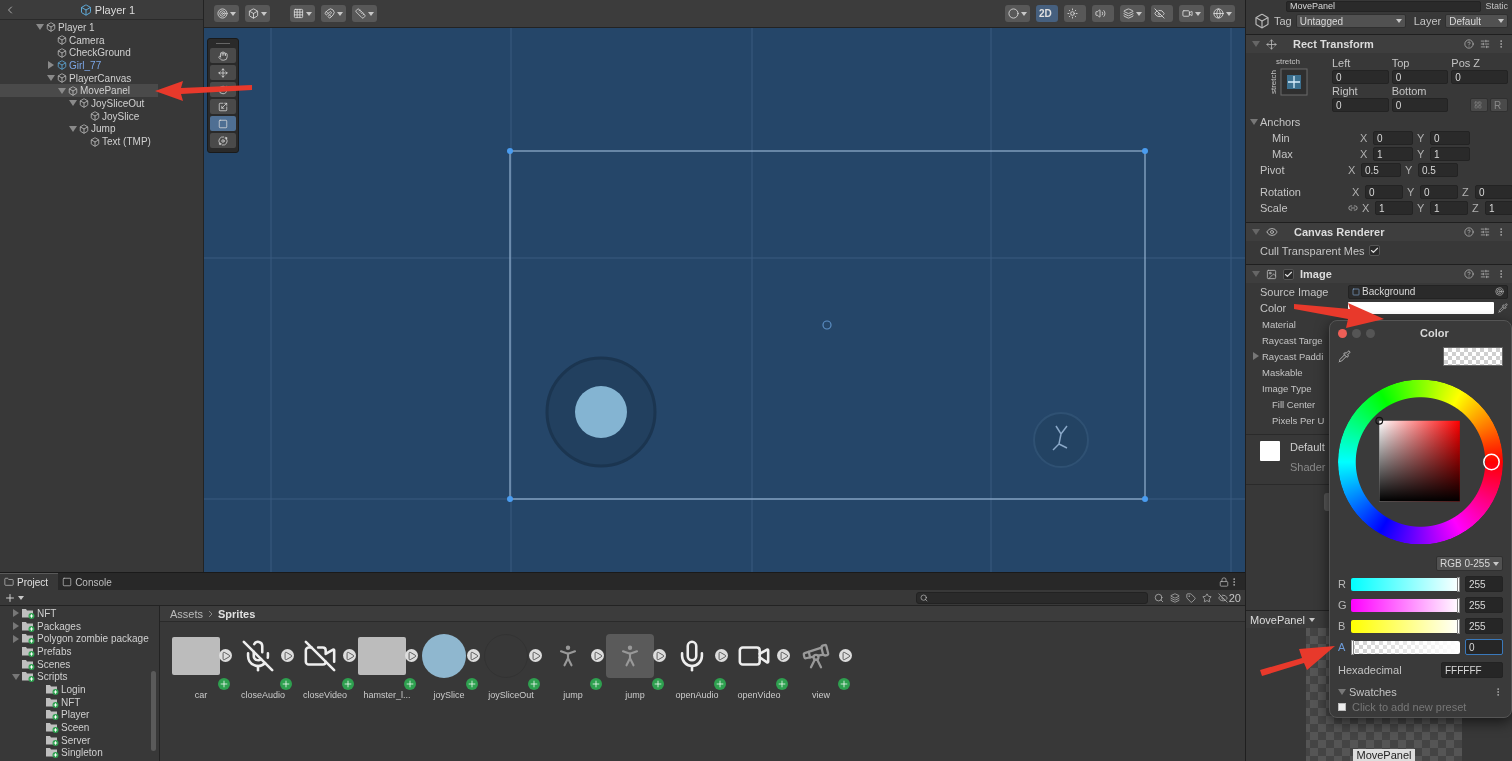 This screenshot has width=1512, height=761. Describe the element at coordinates (333, 13) in the screenshot. I see `snap-button` at that location.